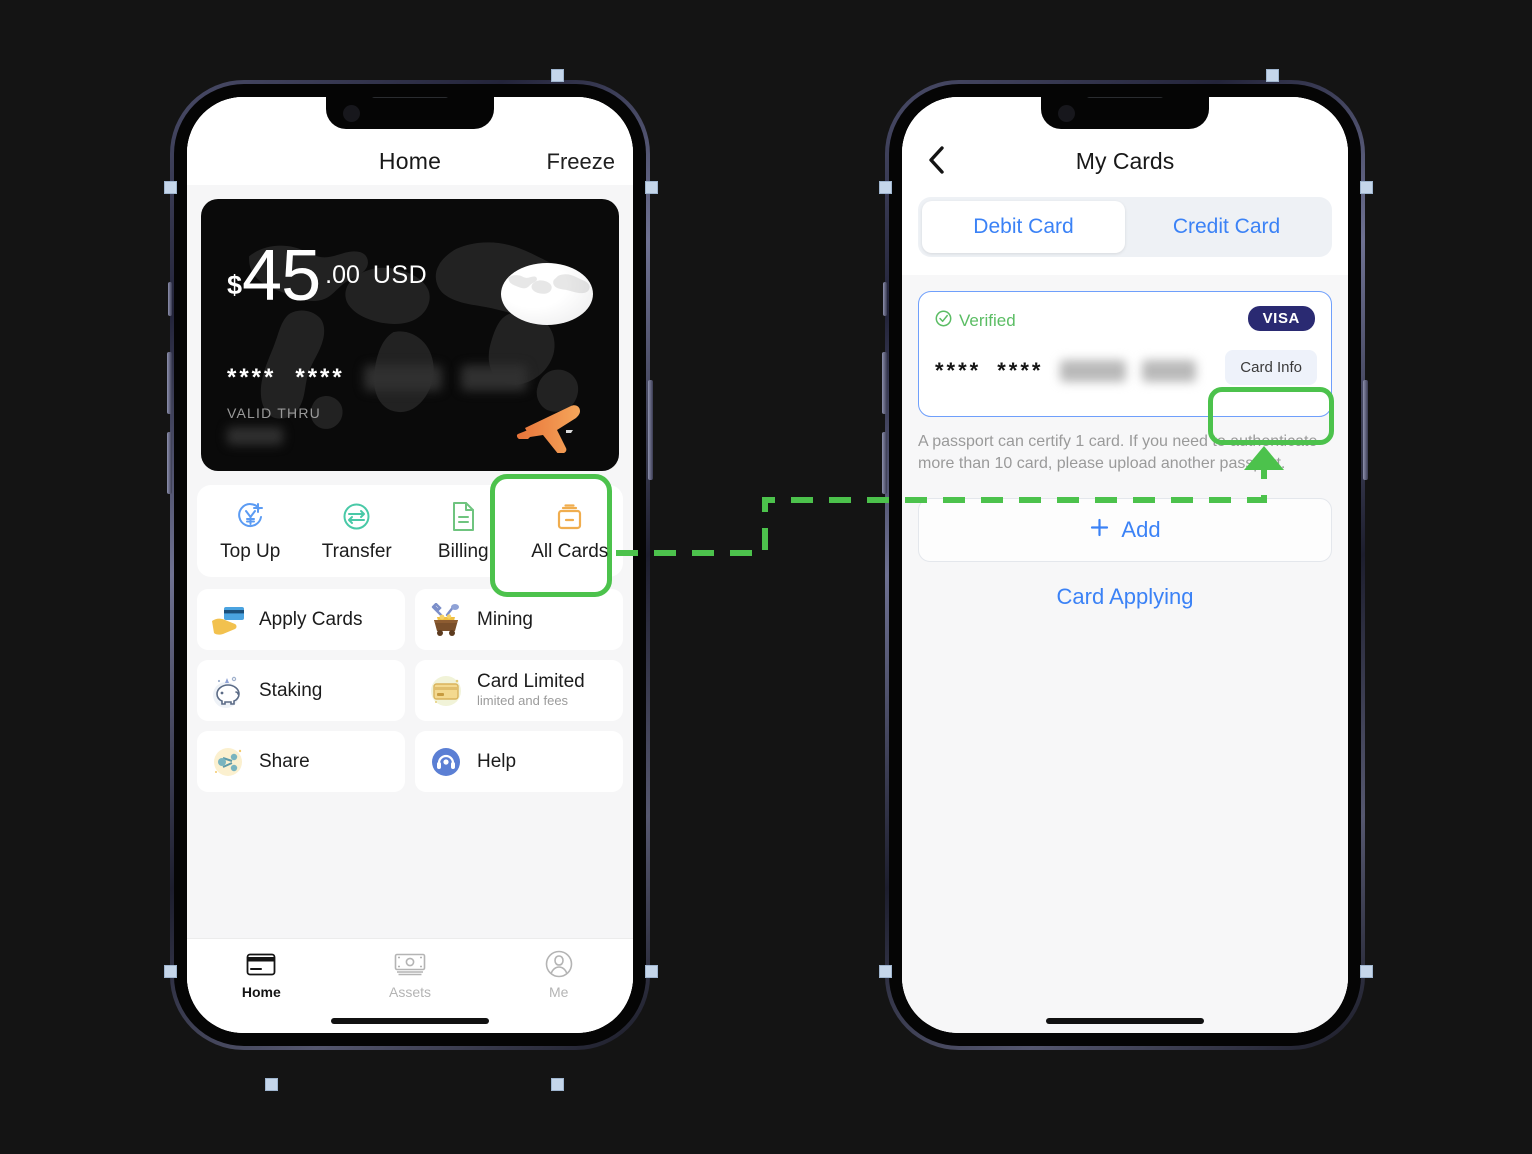 The image size is (1532, 1154). What do you see at coordinates (274, 413) in the screenshot?
I see `valid-thru-label: VALID THRU` at bounding box center [274, 413].